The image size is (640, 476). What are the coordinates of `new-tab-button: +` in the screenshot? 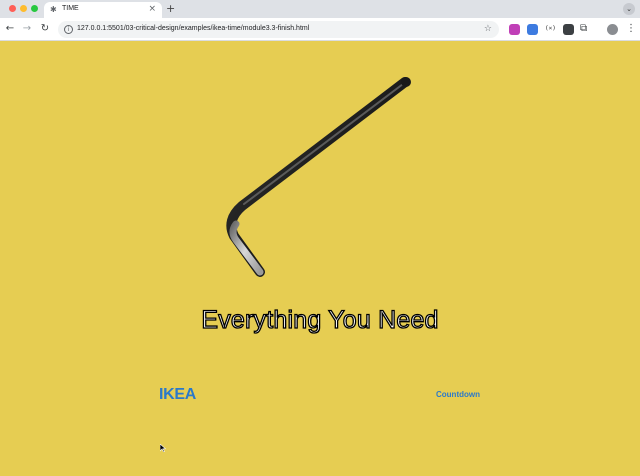 It's located at (170, 8).